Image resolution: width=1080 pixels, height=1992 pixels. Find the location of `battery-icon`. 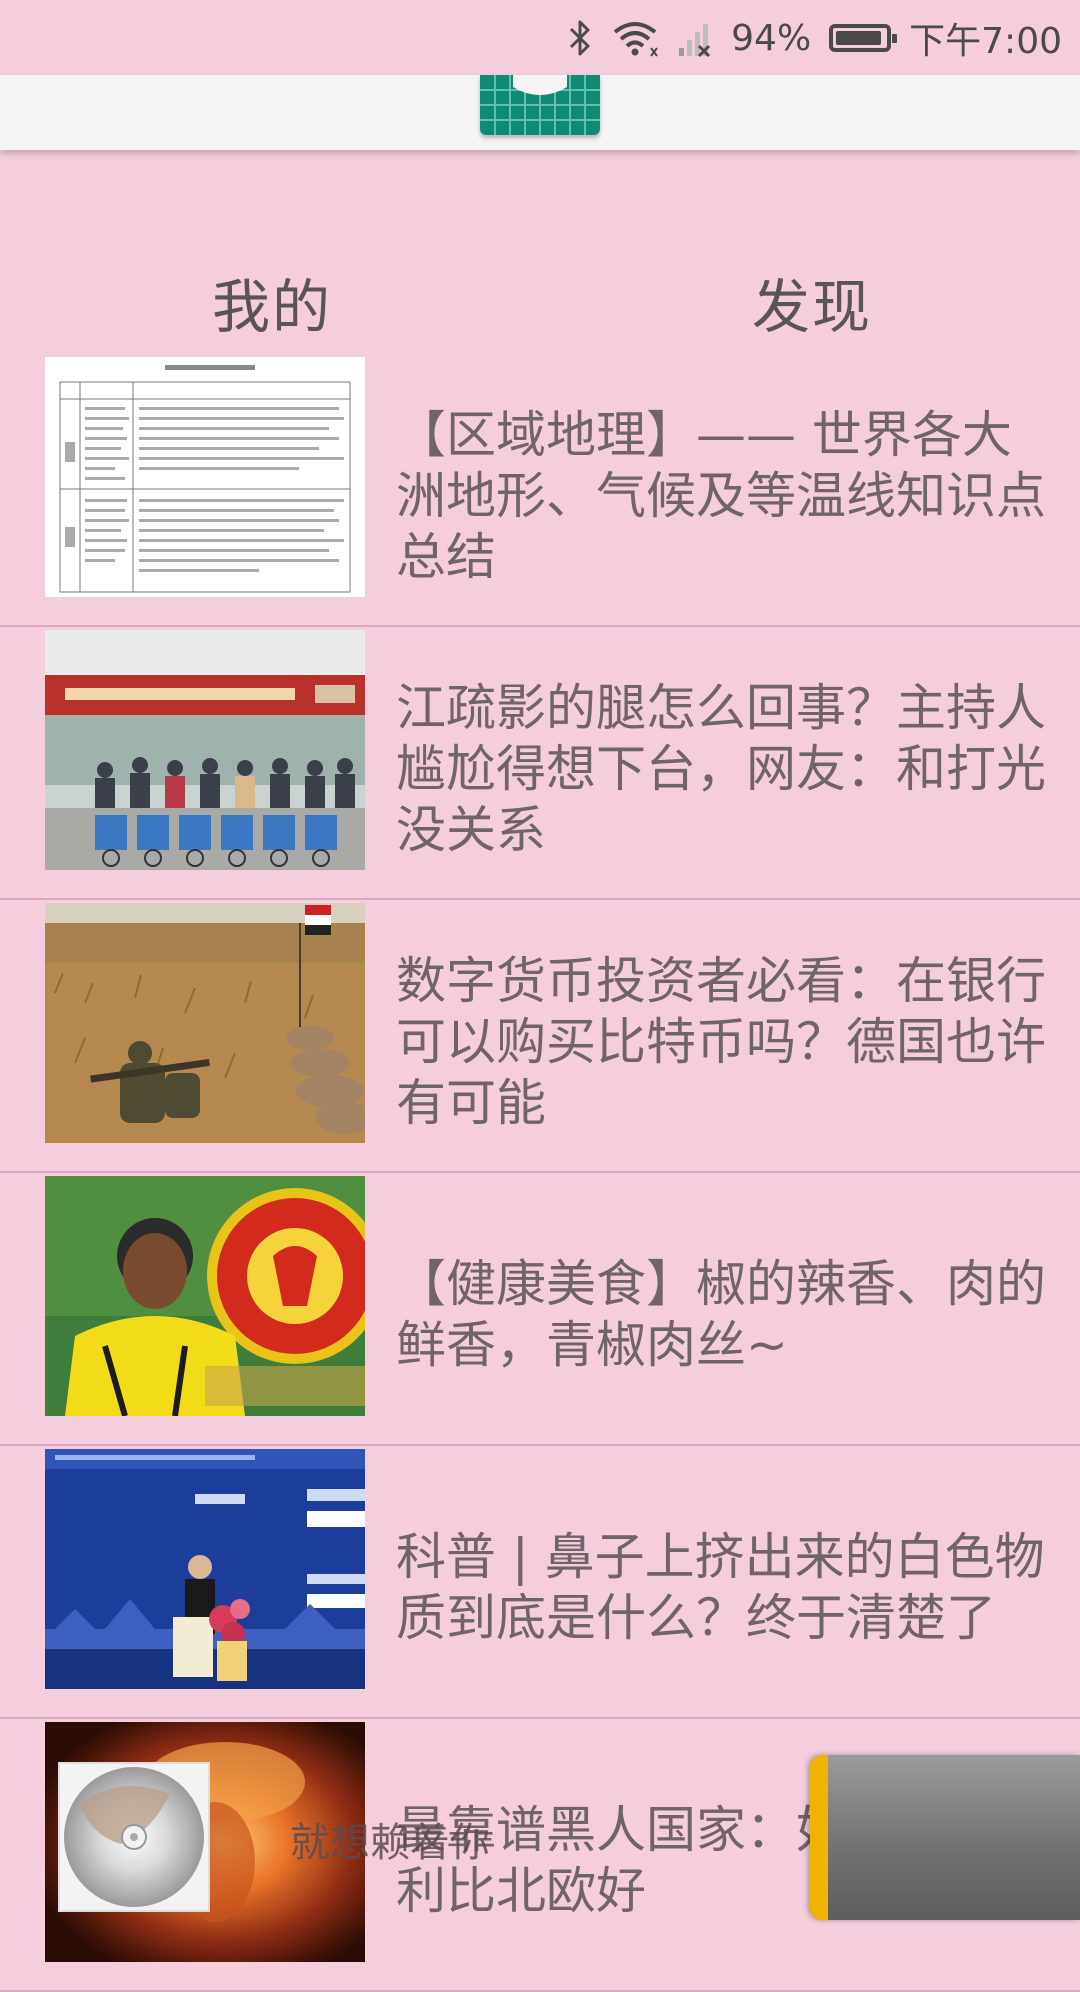

battery-icon is located at coordinates (863, 38).